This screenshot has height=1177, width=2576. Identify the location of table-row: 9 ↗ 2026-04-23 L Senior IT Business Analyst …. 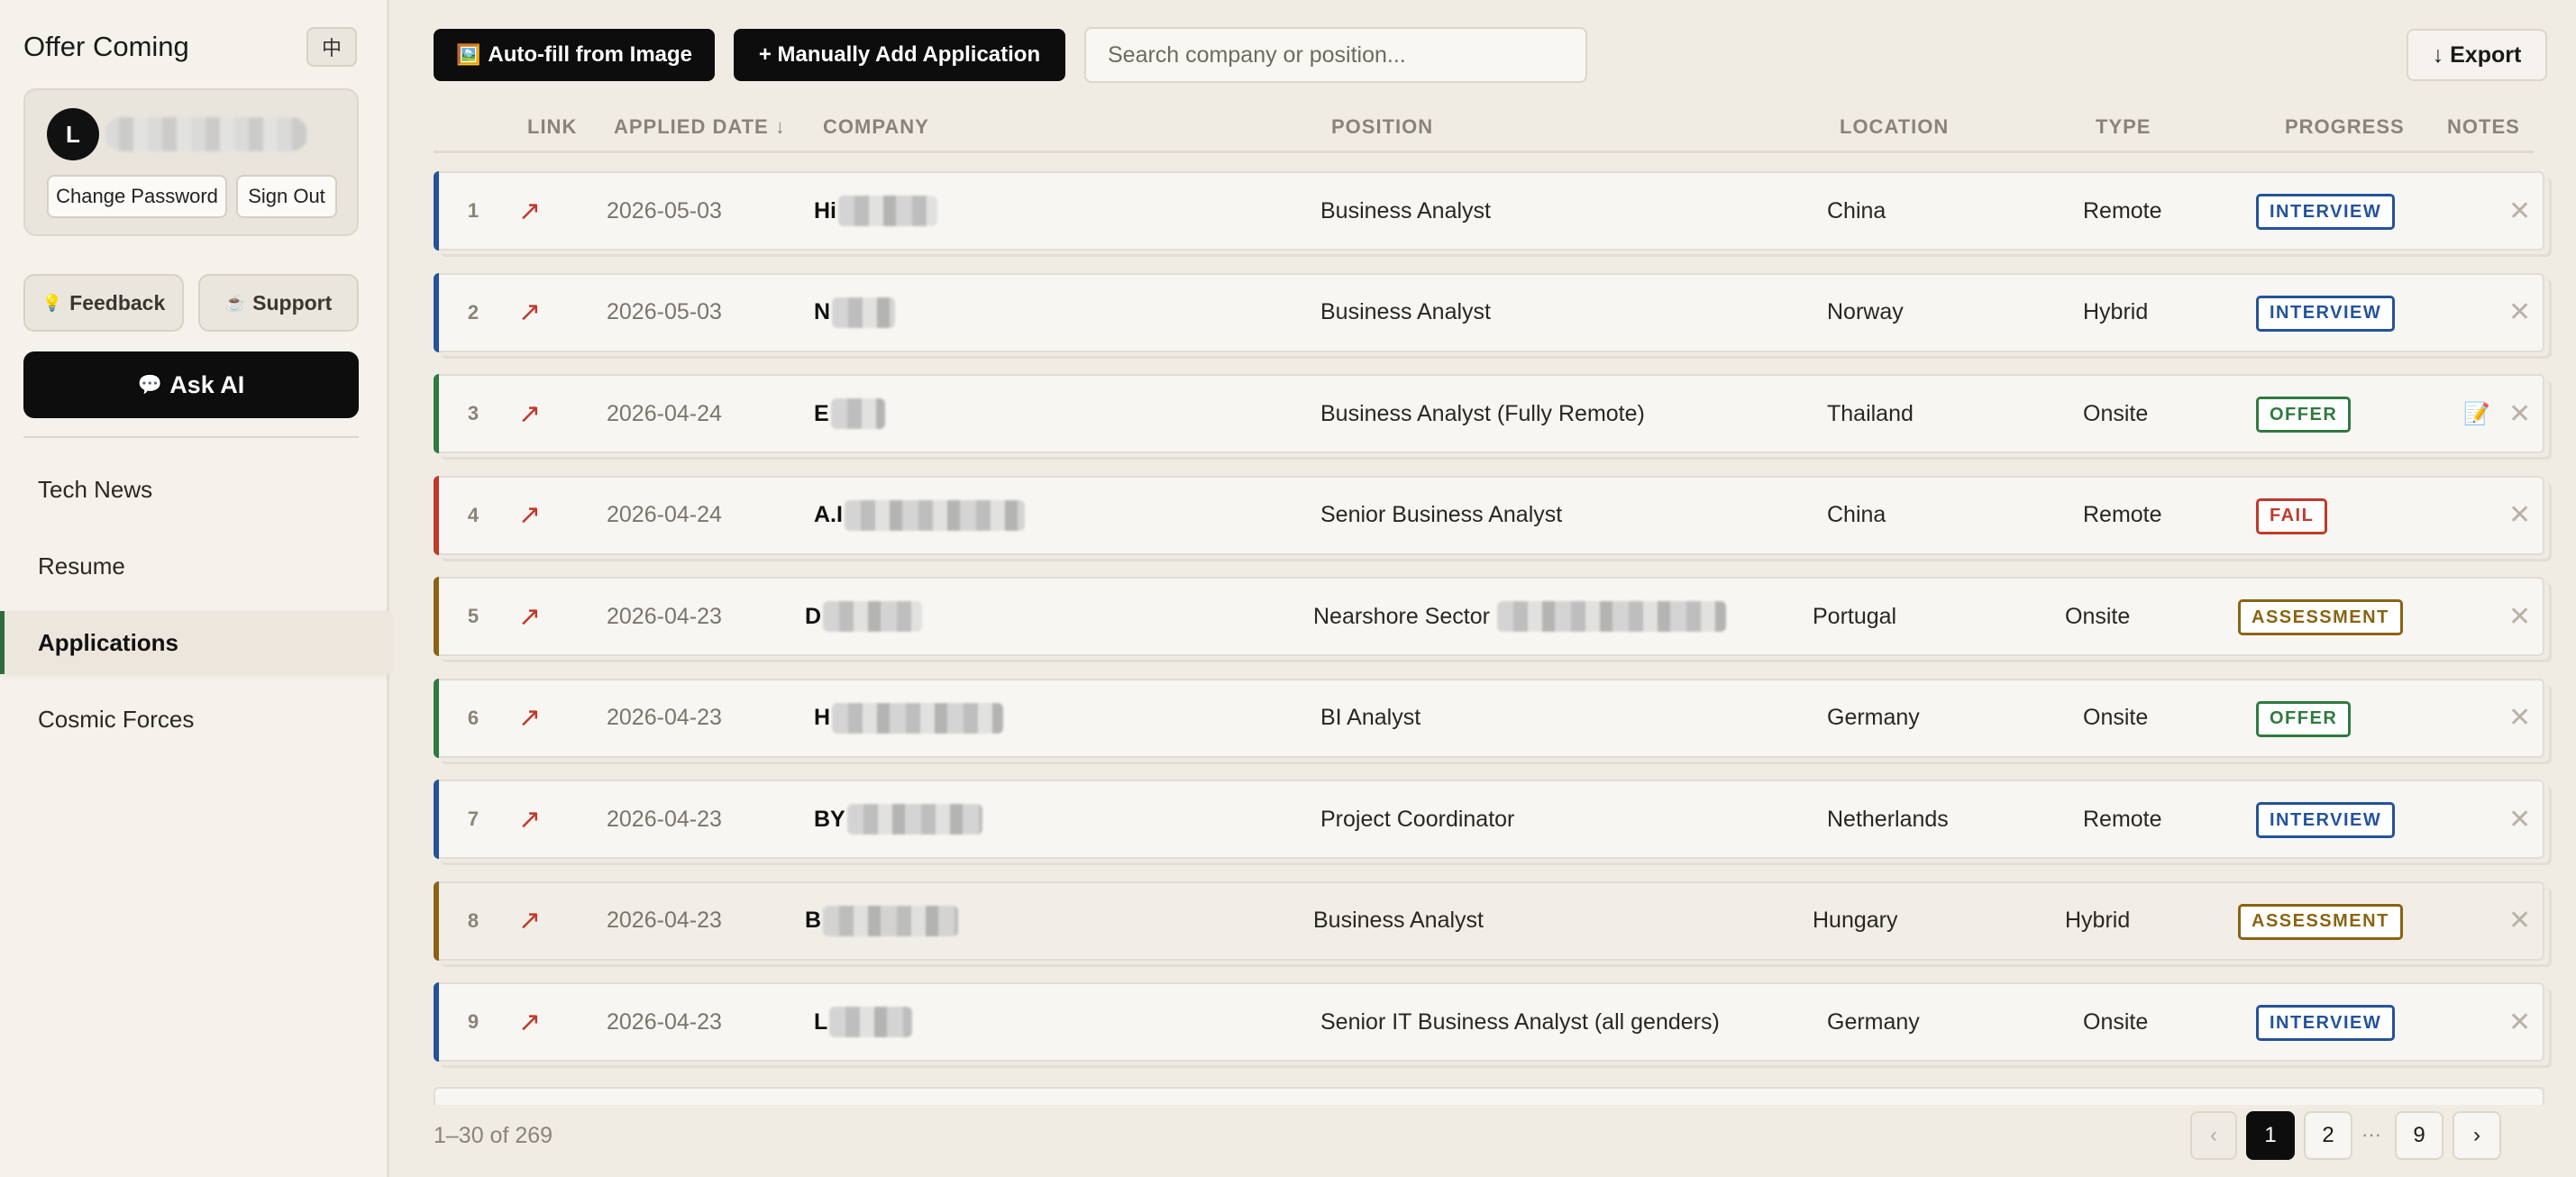
(1489, 1022).